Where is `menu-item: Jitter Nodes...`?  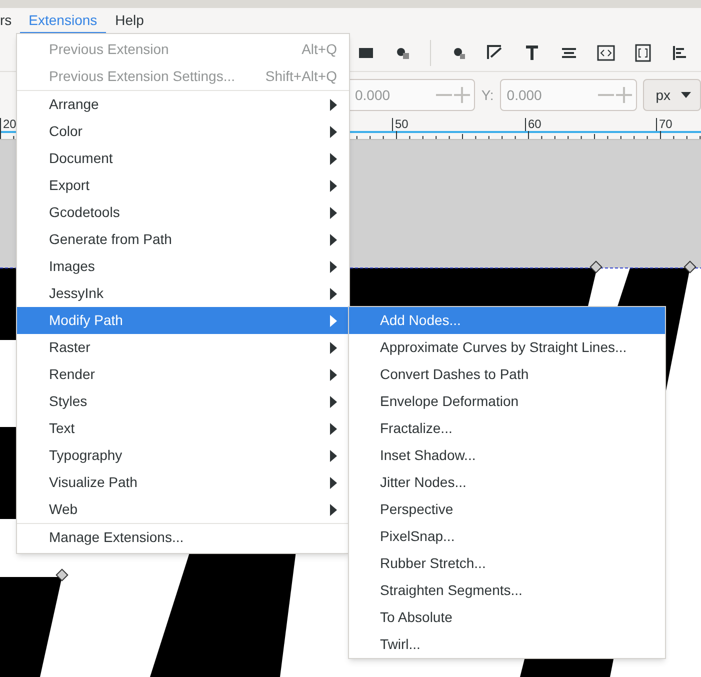 menu-item: Jitter Nodes... is located at coordinates (507, 482).